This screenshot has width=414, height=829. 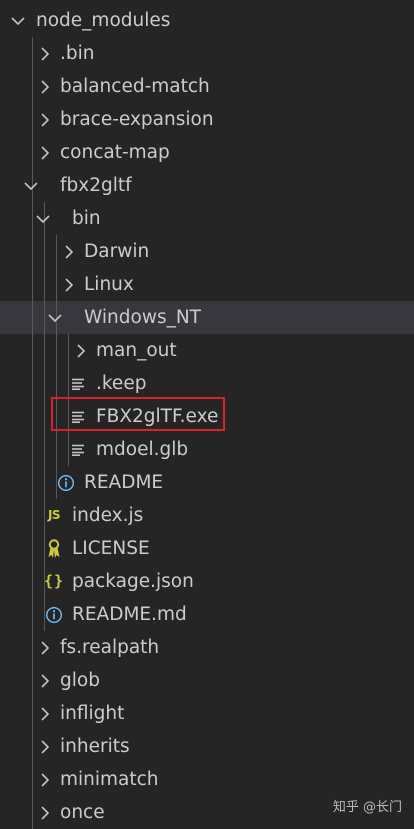 What do you see at coordinates (136, 350) in the screenshot?
I see `folder-label: man_out` at bounding box center [136, 350].